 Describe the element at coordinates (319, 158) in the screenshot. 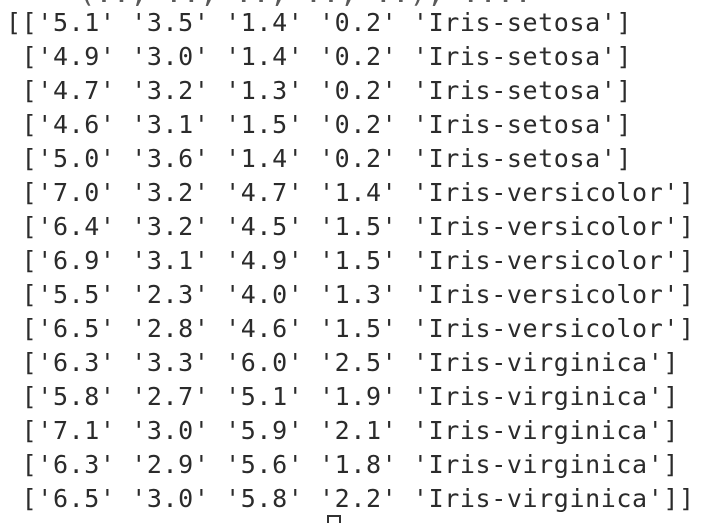

I see `array-row: ['5.0' '3.6' '1.4' '0.2' 'Iris-setosa']` at that location.